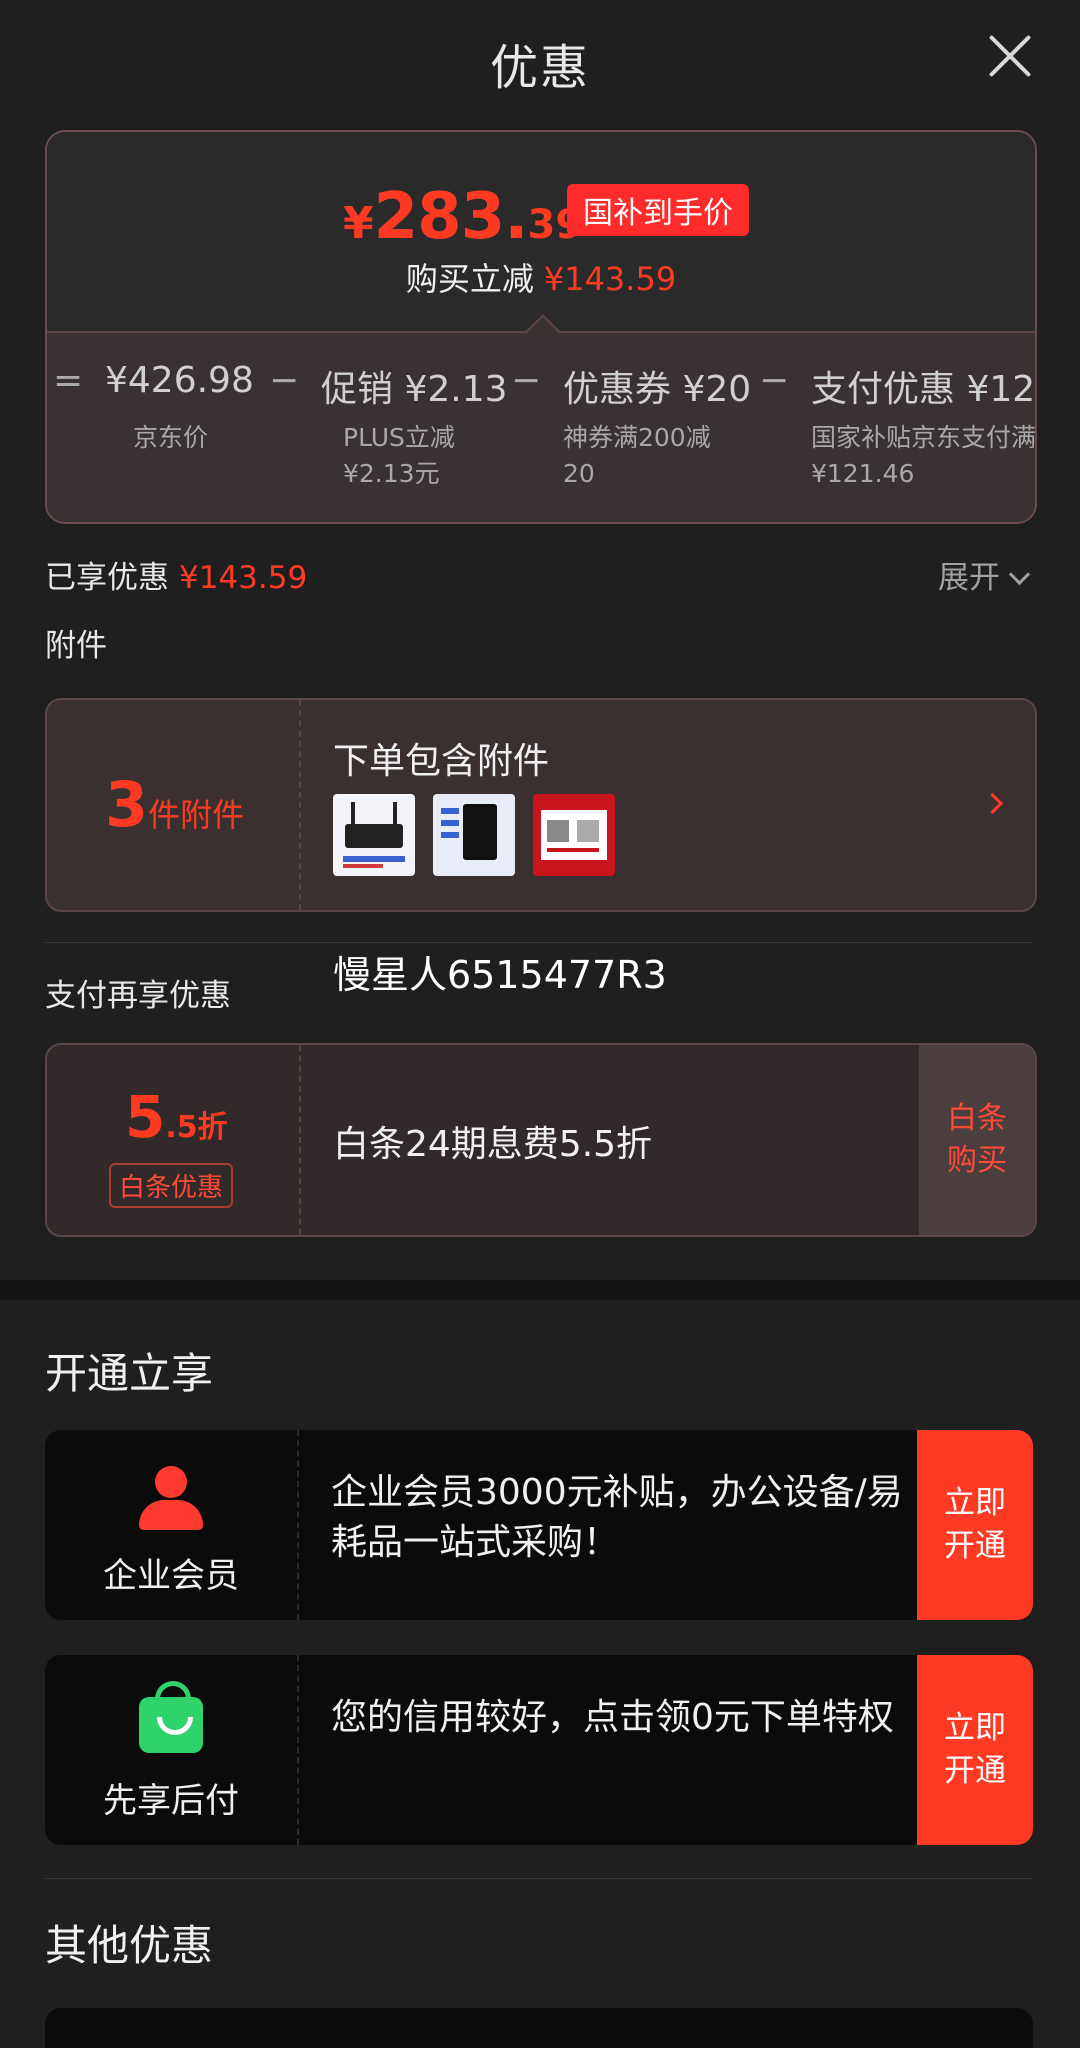 This screenshot has width=1080, height=2048. I want to click on baitiao-tag: 白条优惠, so click(171, 1185).